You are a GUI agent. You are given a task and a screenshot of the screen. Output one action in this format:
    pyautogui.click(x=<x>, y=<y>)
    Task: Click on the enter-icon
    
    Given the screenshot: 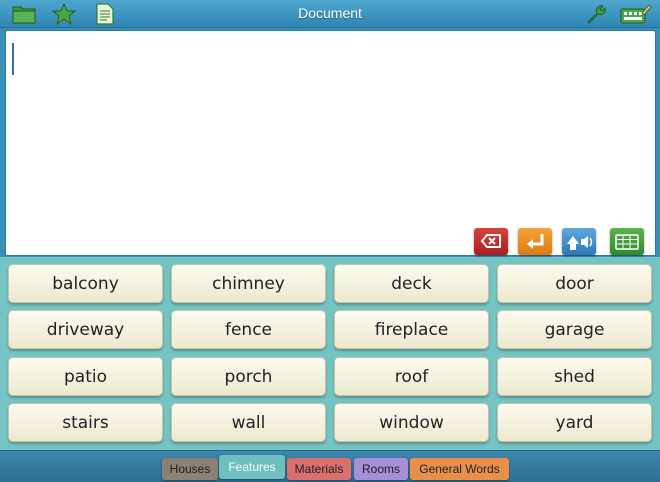 What is the action you would take?
    pyautogui.click(x=535, y=241)
    